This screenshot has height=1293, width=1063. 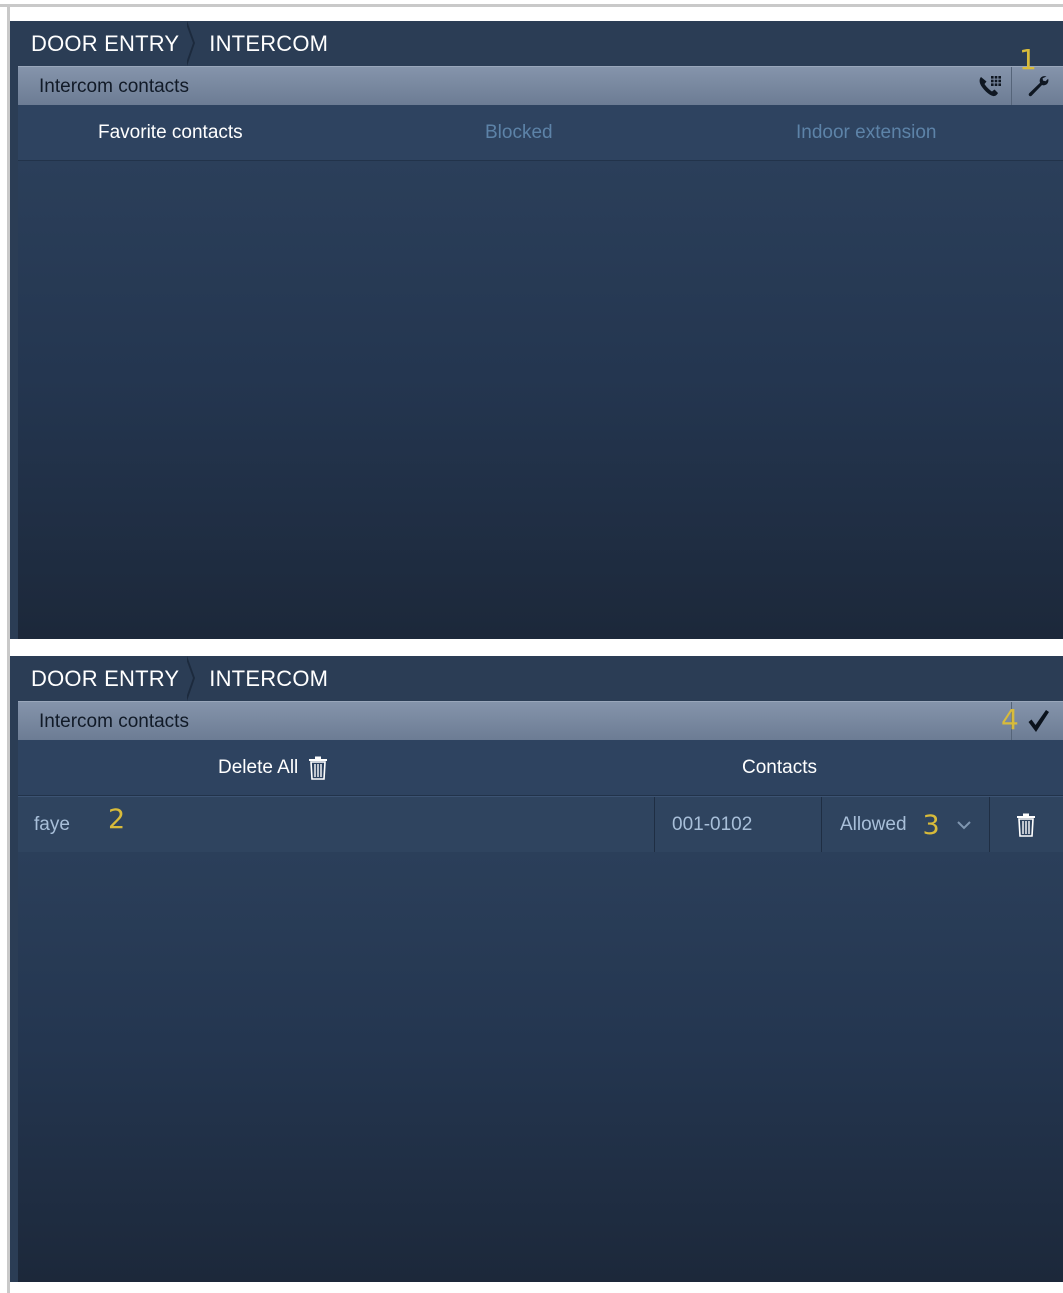 I want to click on phone-keypad-button, so click(x=990, y=86).